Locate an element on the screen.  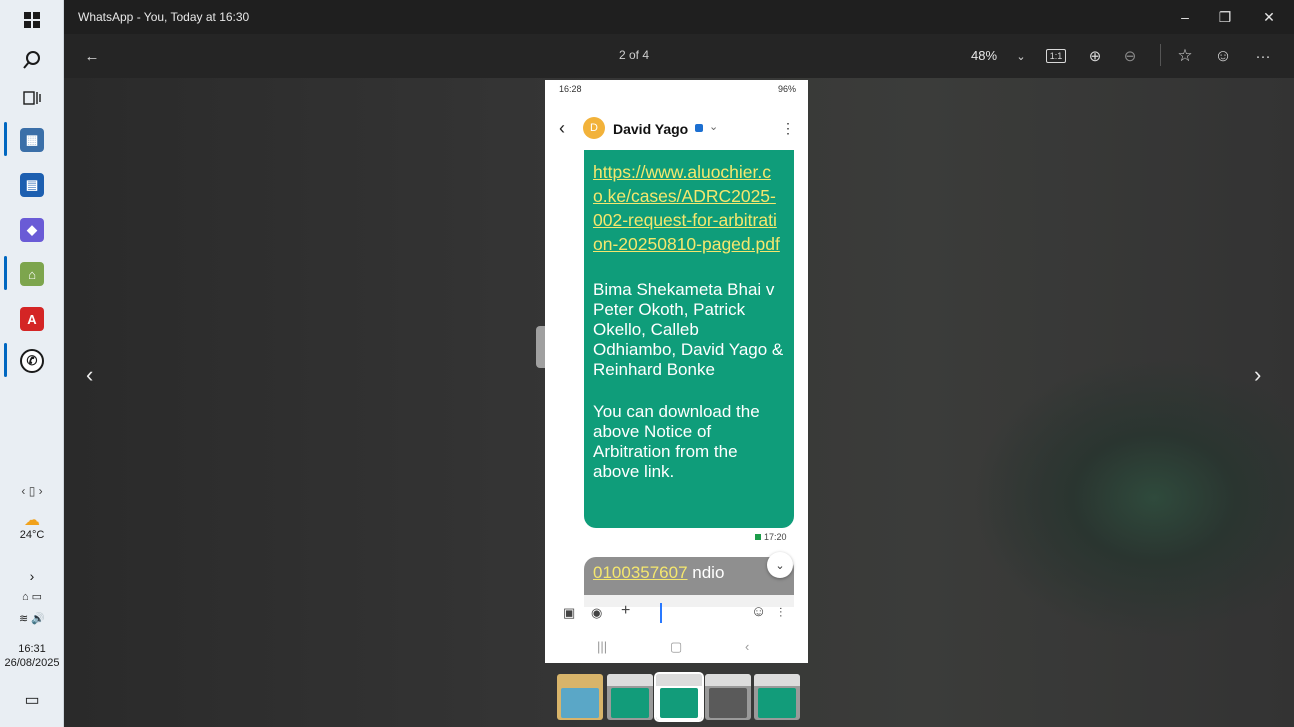
favorite-star-icon: ☆ is located at coordinates (1185, 56).